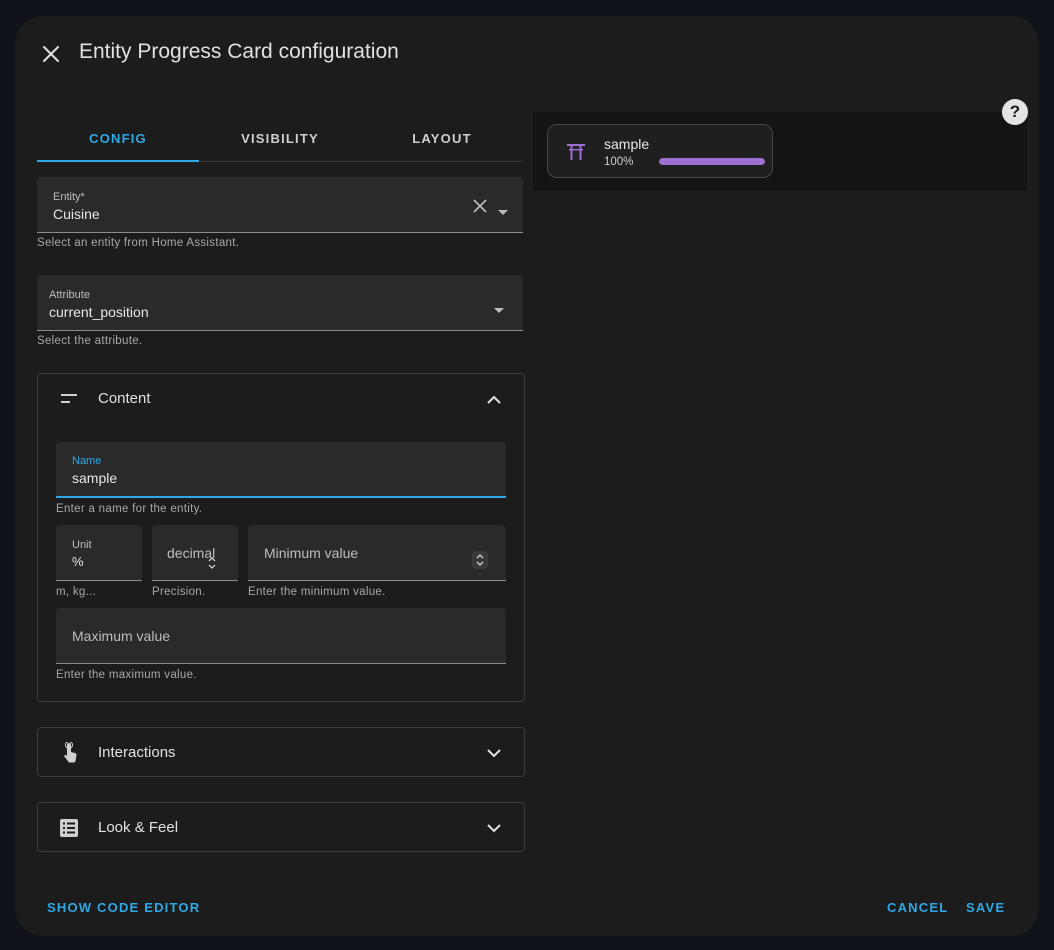 This screenshot has height=950, width=1054. Describe the element at coordinates (195, 553) in the screenshot. I see `decimal-field: decimal` at that location.